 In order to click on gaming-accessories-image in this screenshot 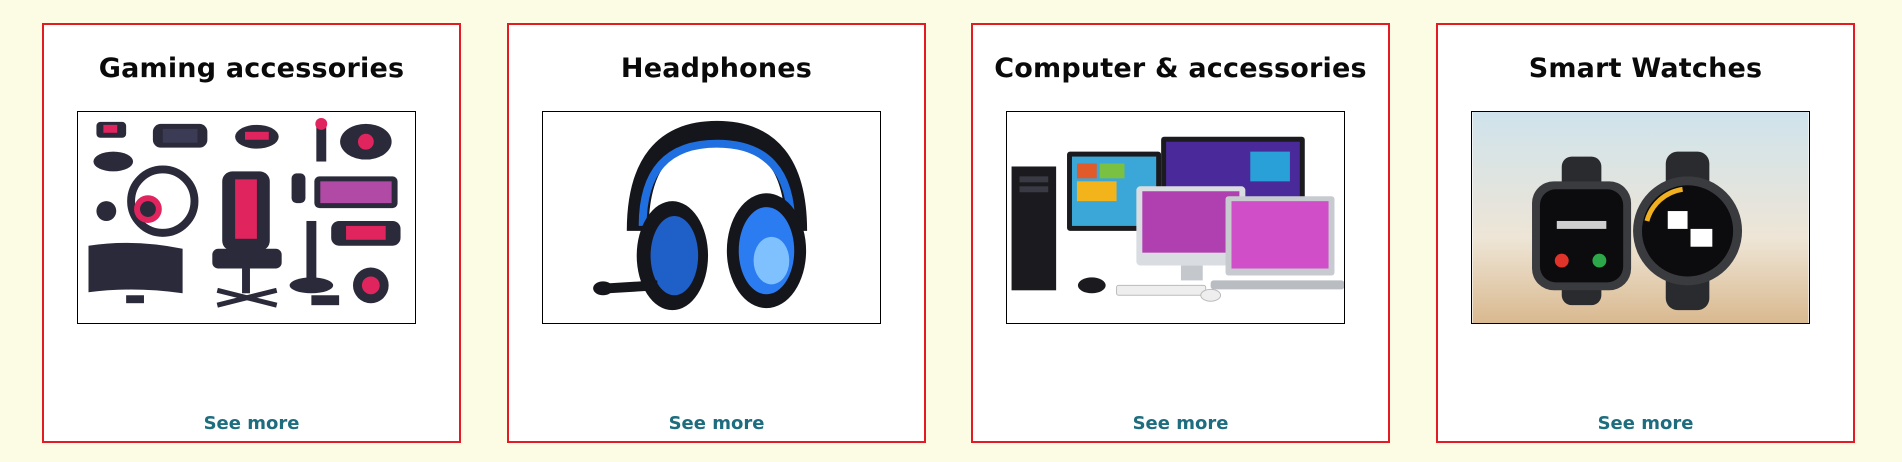, I will do `click(246, 217)`.